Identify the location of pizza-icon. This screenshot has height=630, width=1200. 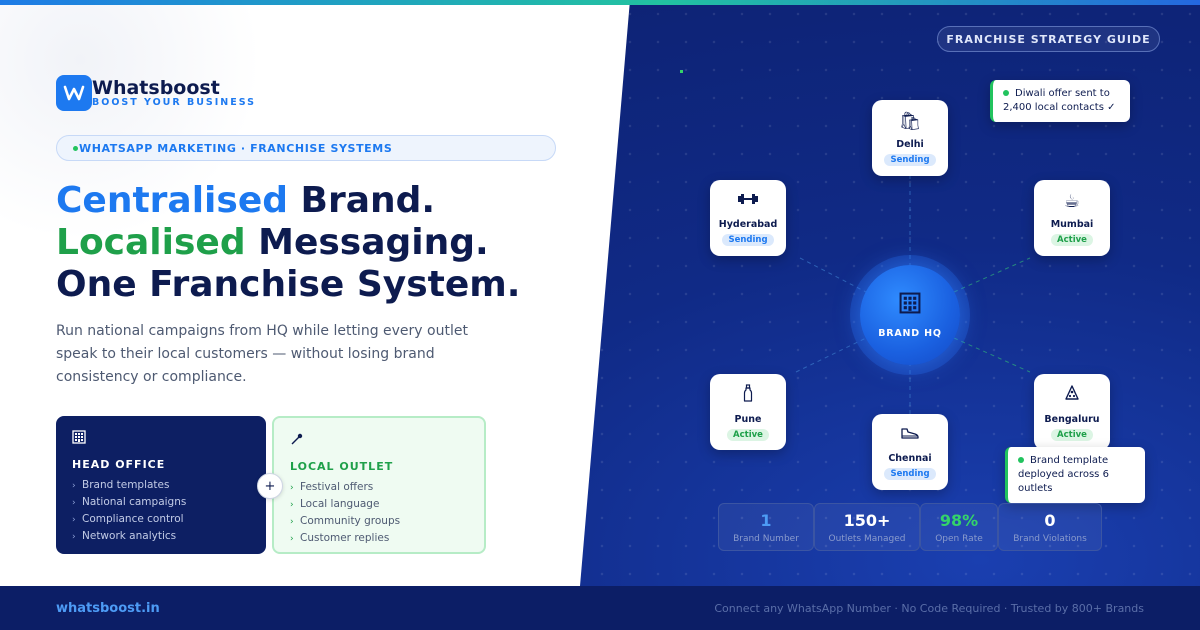
(1072, 396).